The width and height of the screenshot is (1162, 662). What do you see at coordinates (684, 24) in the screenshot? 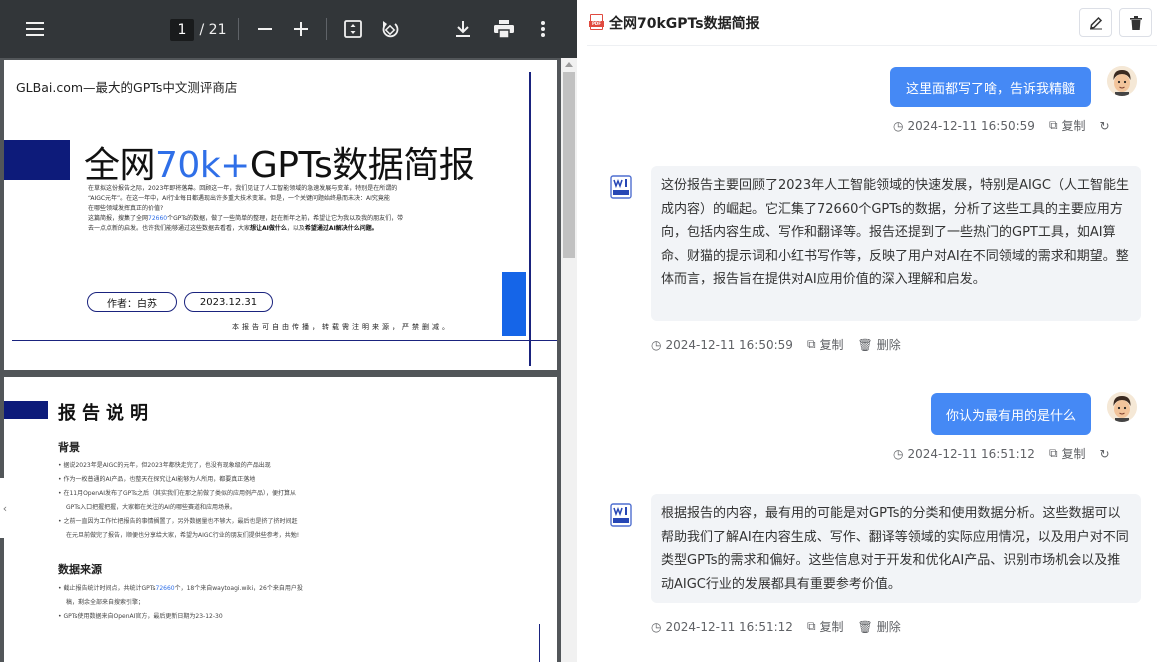
I see `chat-title: 全网70kGPTs数据简报` at bounding box center [684, 24].